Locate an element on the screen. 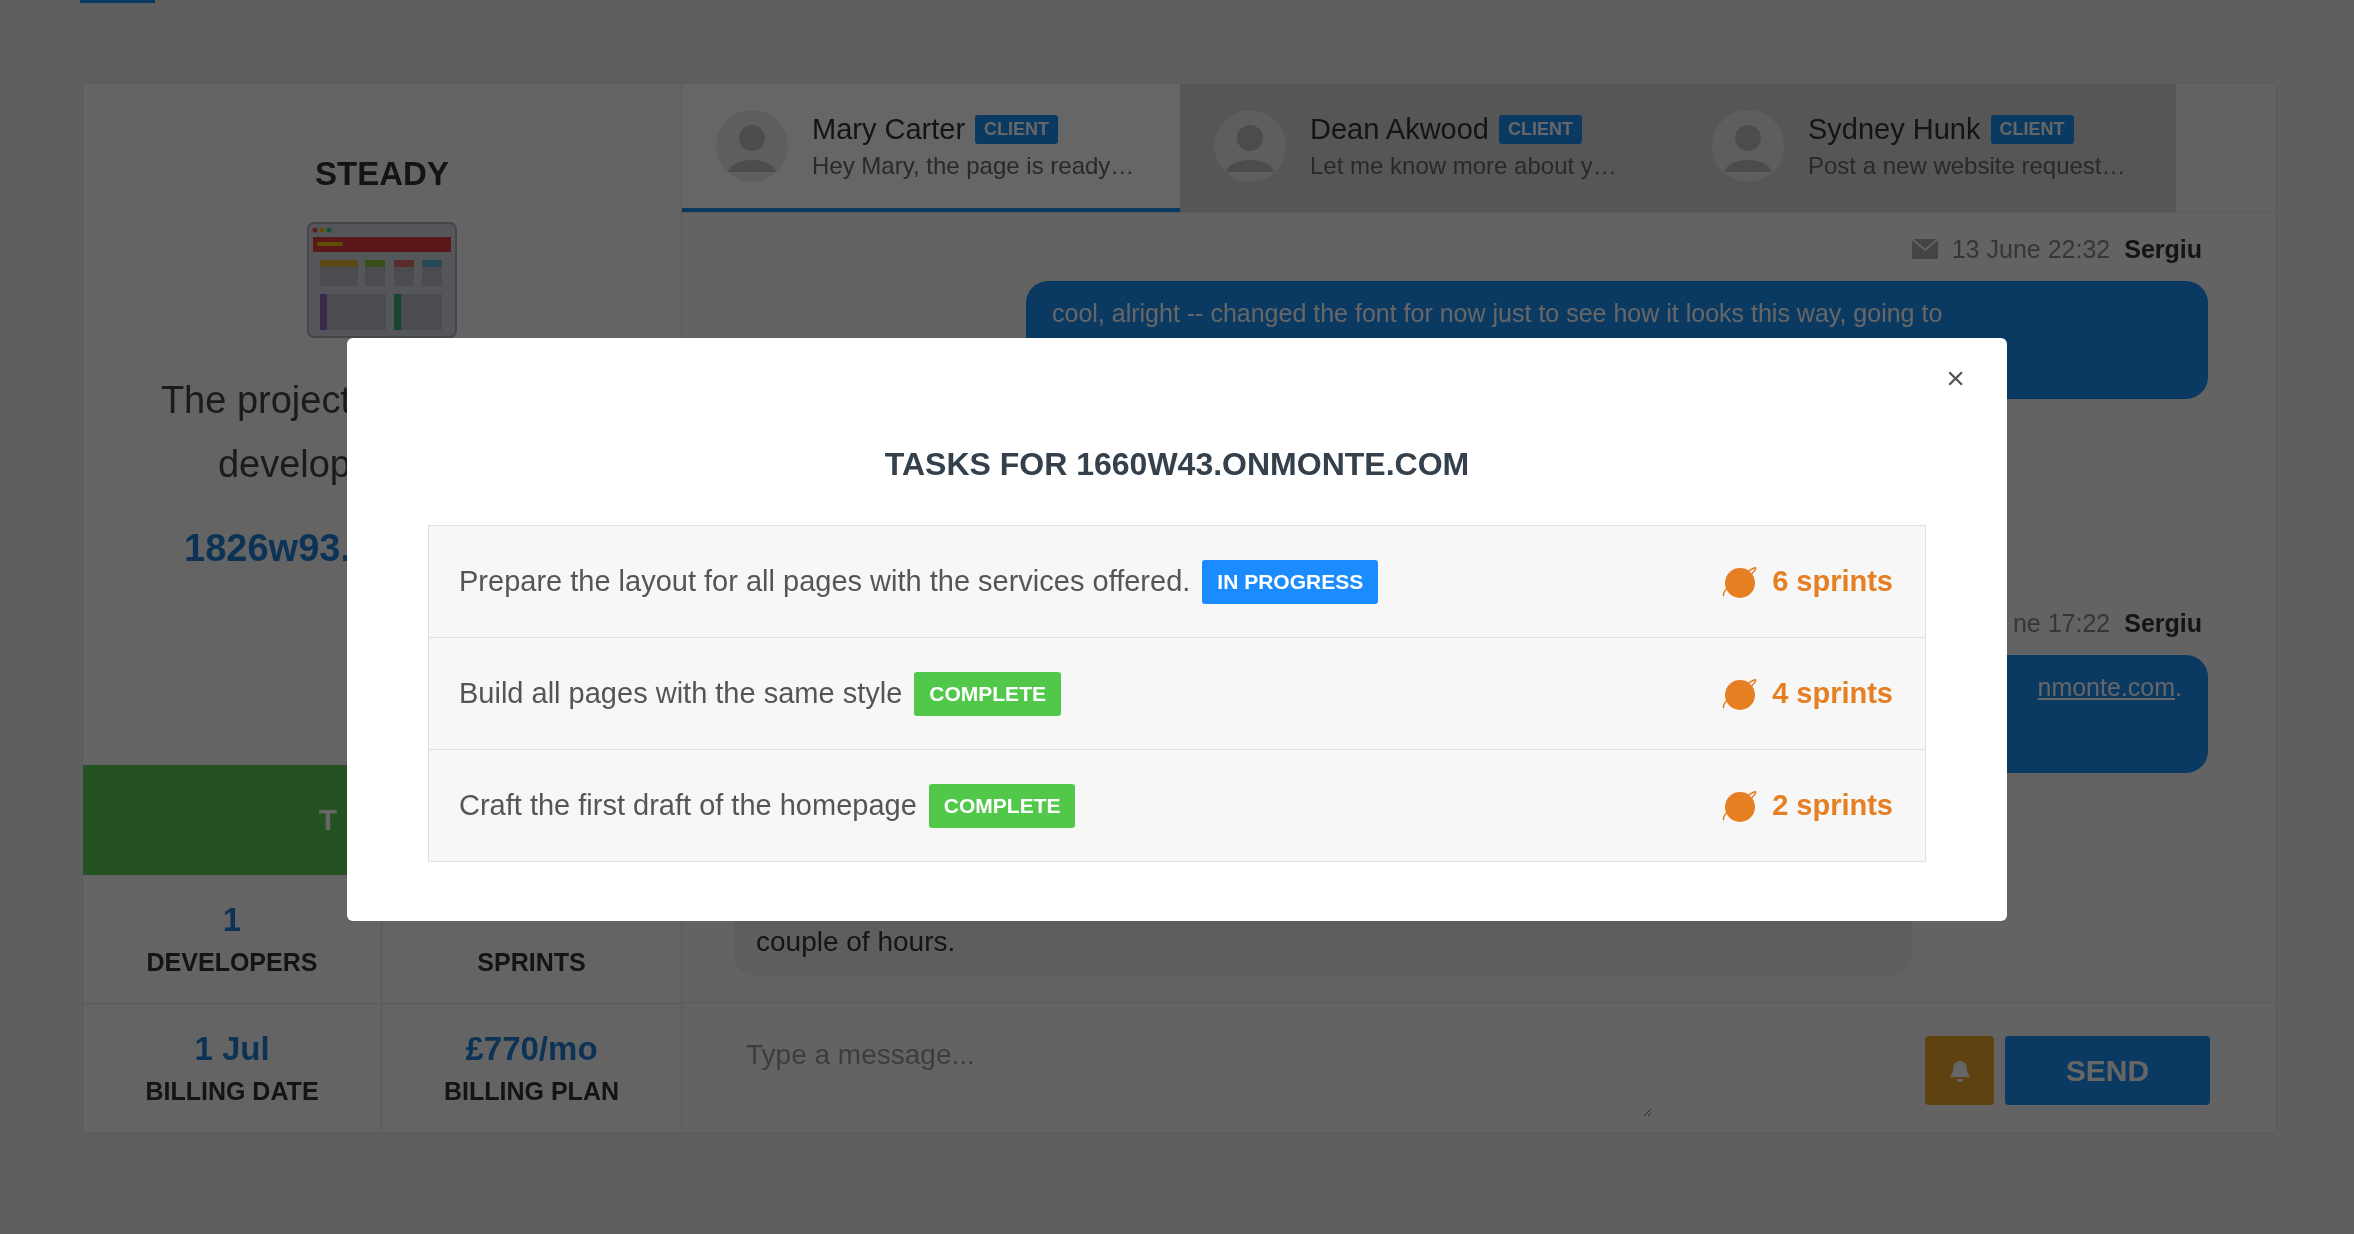  stat-label: BILLING PLAN is located at coordinates (531, 1092).